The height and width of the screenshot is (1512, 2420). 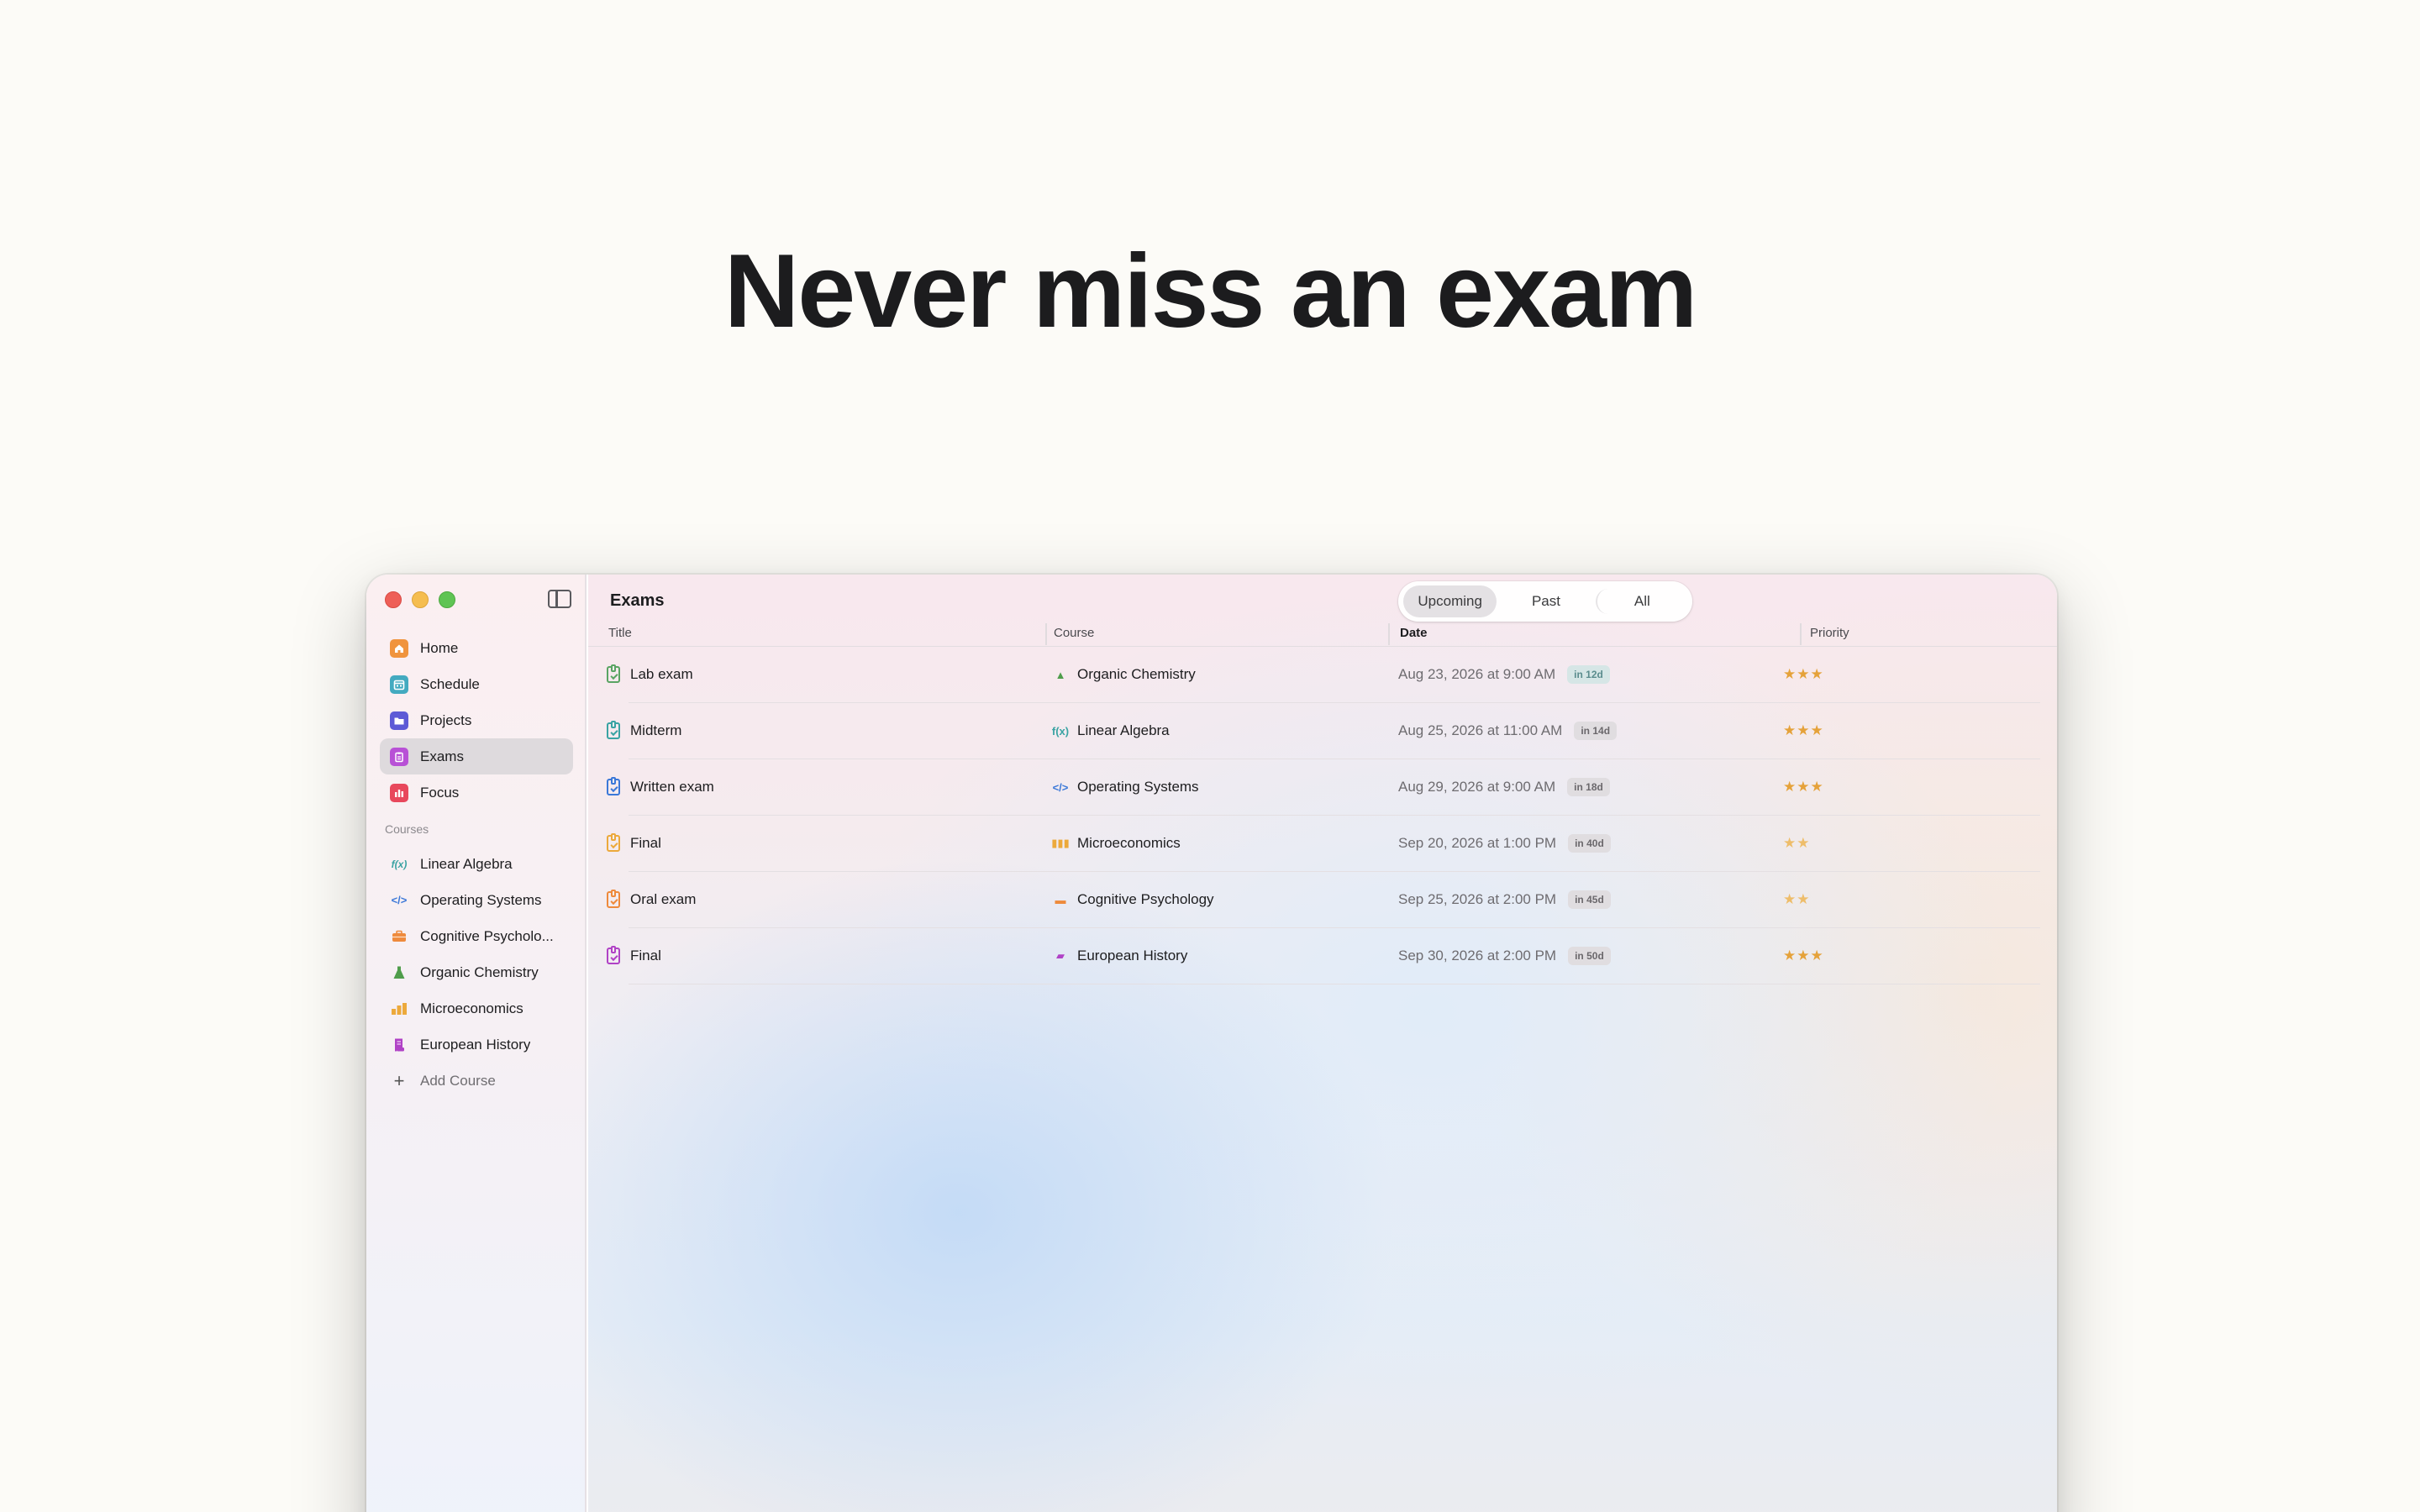 I want to click on sidebar-course-european-history: European History, so click(x=477, y=1044).